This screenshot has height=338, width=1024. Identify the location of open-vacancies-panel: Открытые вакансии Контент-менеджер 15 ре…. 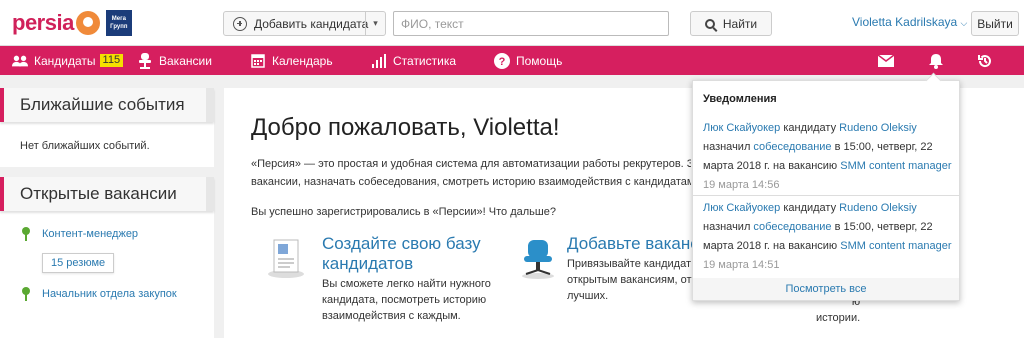
(107, 257).